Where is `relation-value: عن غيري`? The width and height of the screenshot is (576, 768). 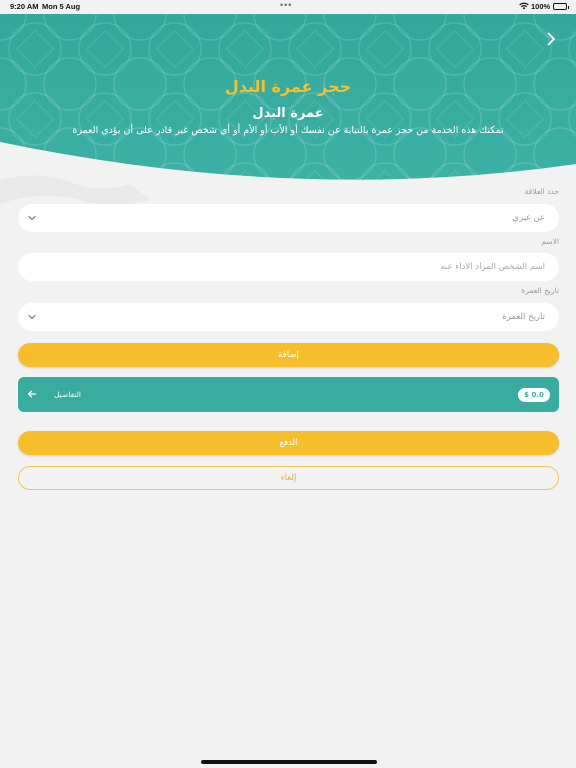
relation-value: عن غيري is located at coordinates (528, 218).